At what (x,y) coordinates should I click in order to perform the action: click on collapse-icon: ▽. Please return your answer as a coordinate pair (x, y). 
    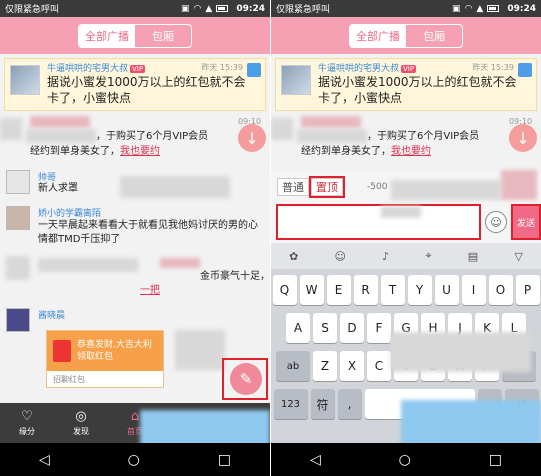
    Looking at the image, I should click on (518, 256).